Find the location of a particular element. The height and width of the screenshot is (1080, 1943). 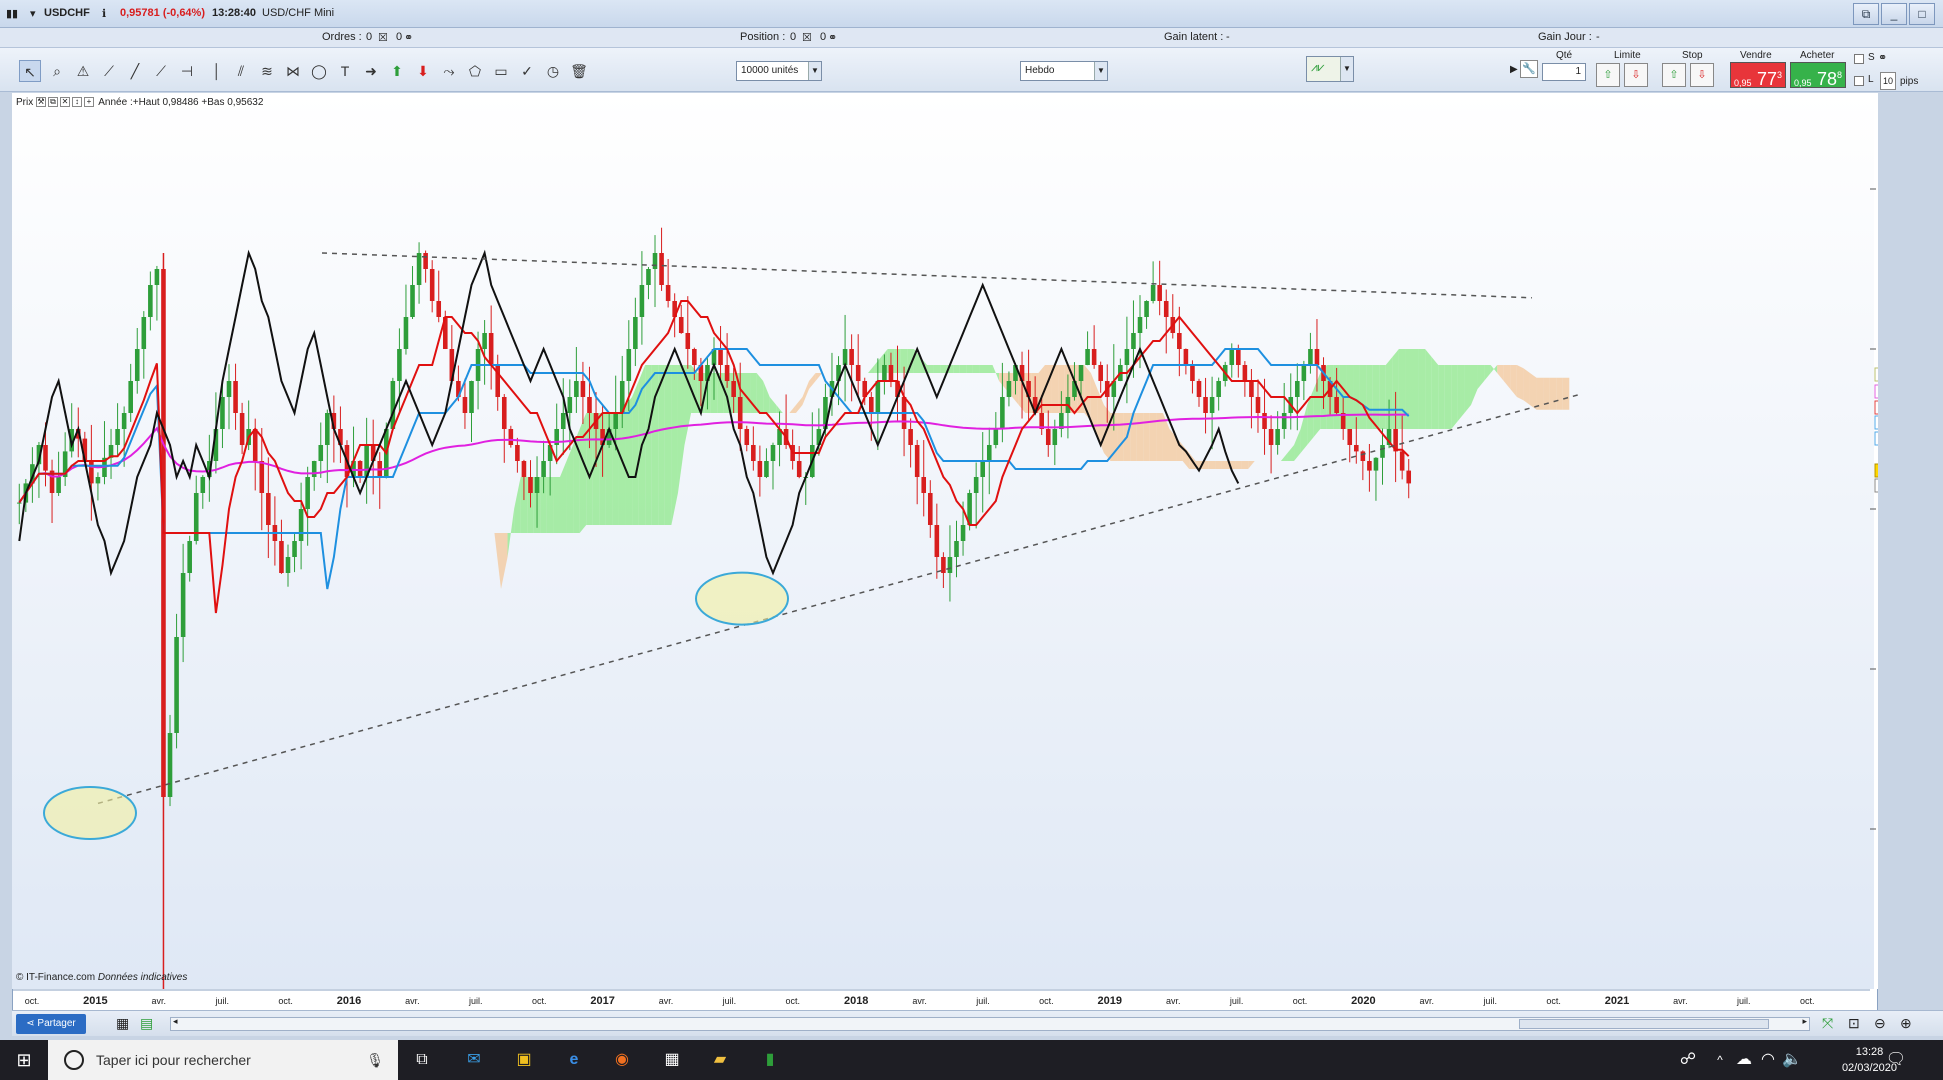

x-tick-label: avr. is located at coordinates (666, 1001).